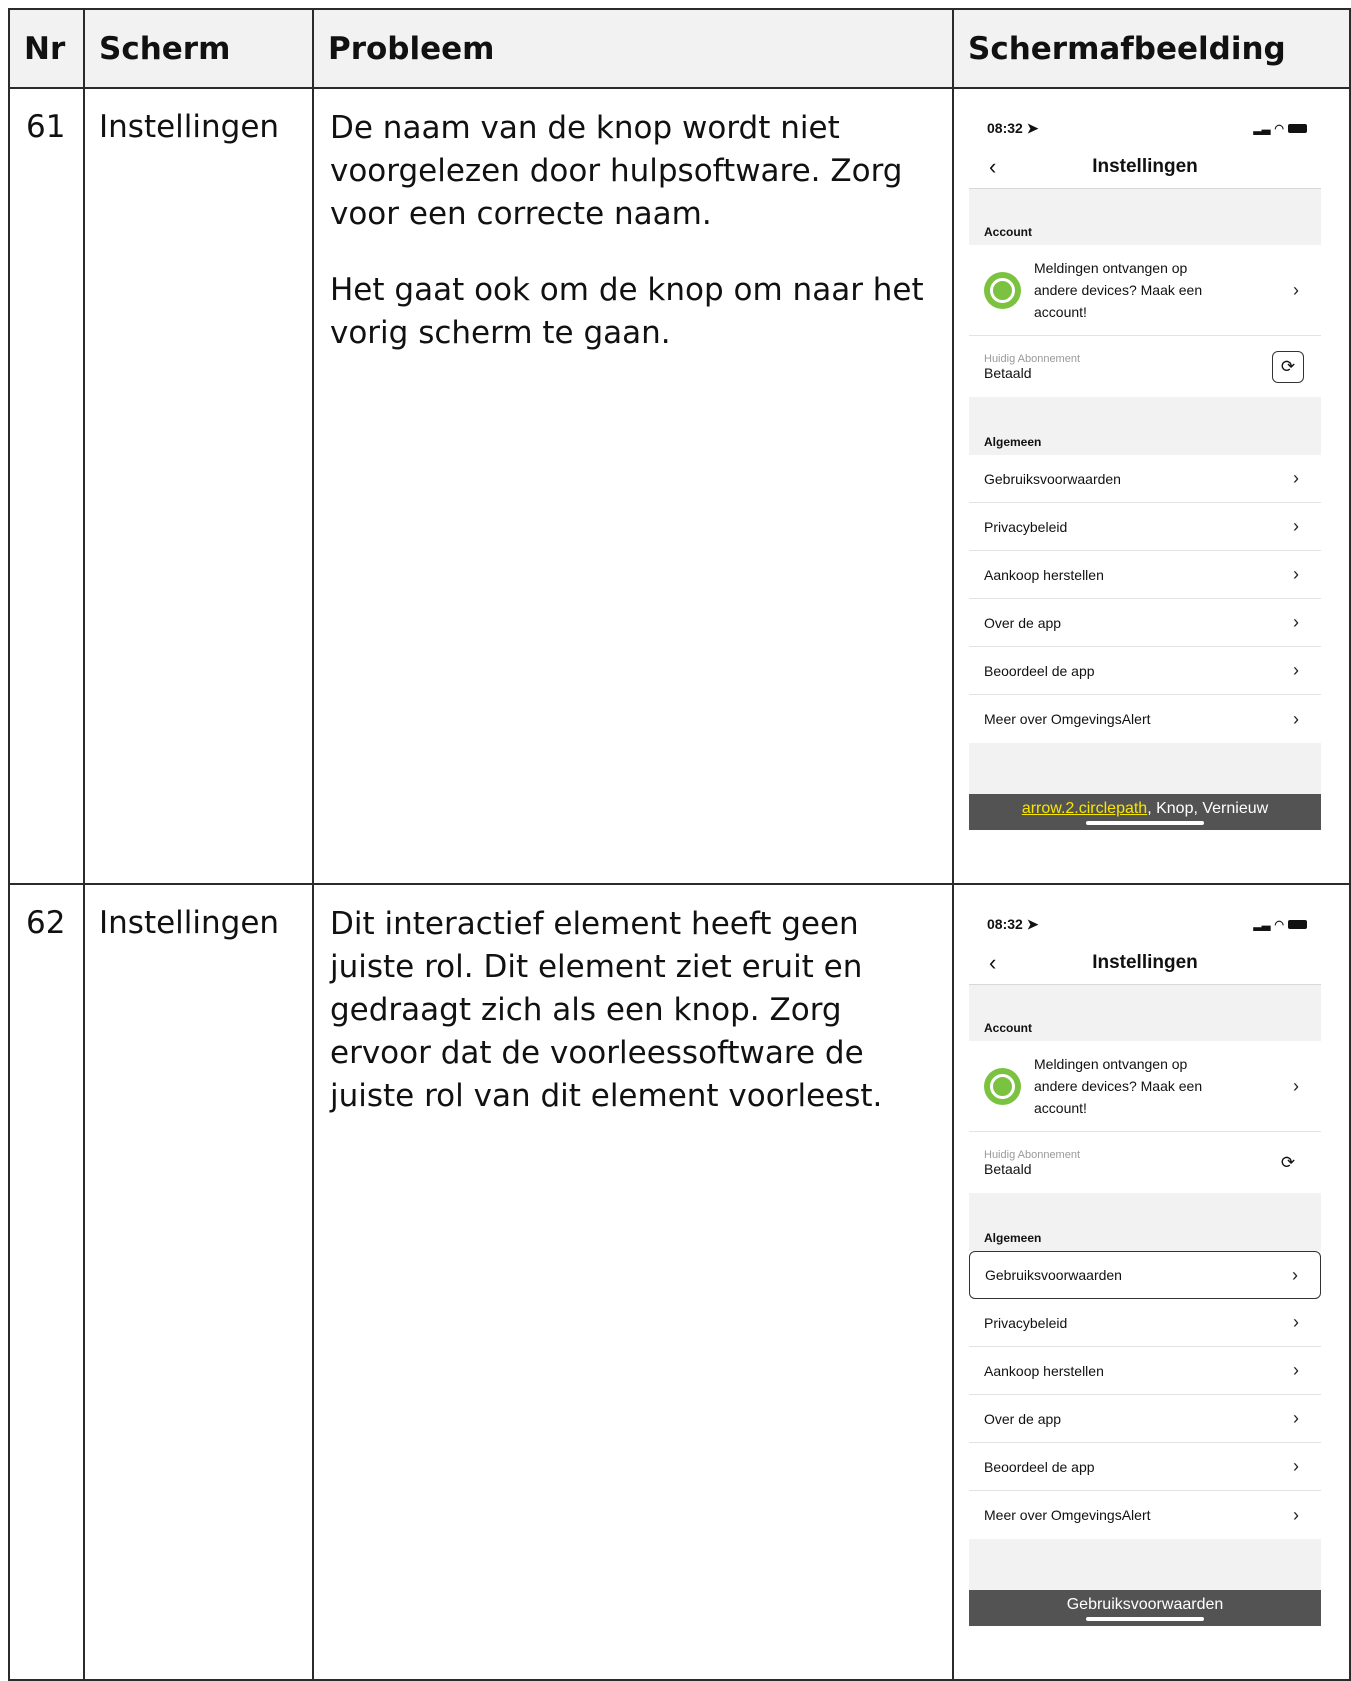  I want to click on location-arrow-icon: ➤, so click(1032, 923).